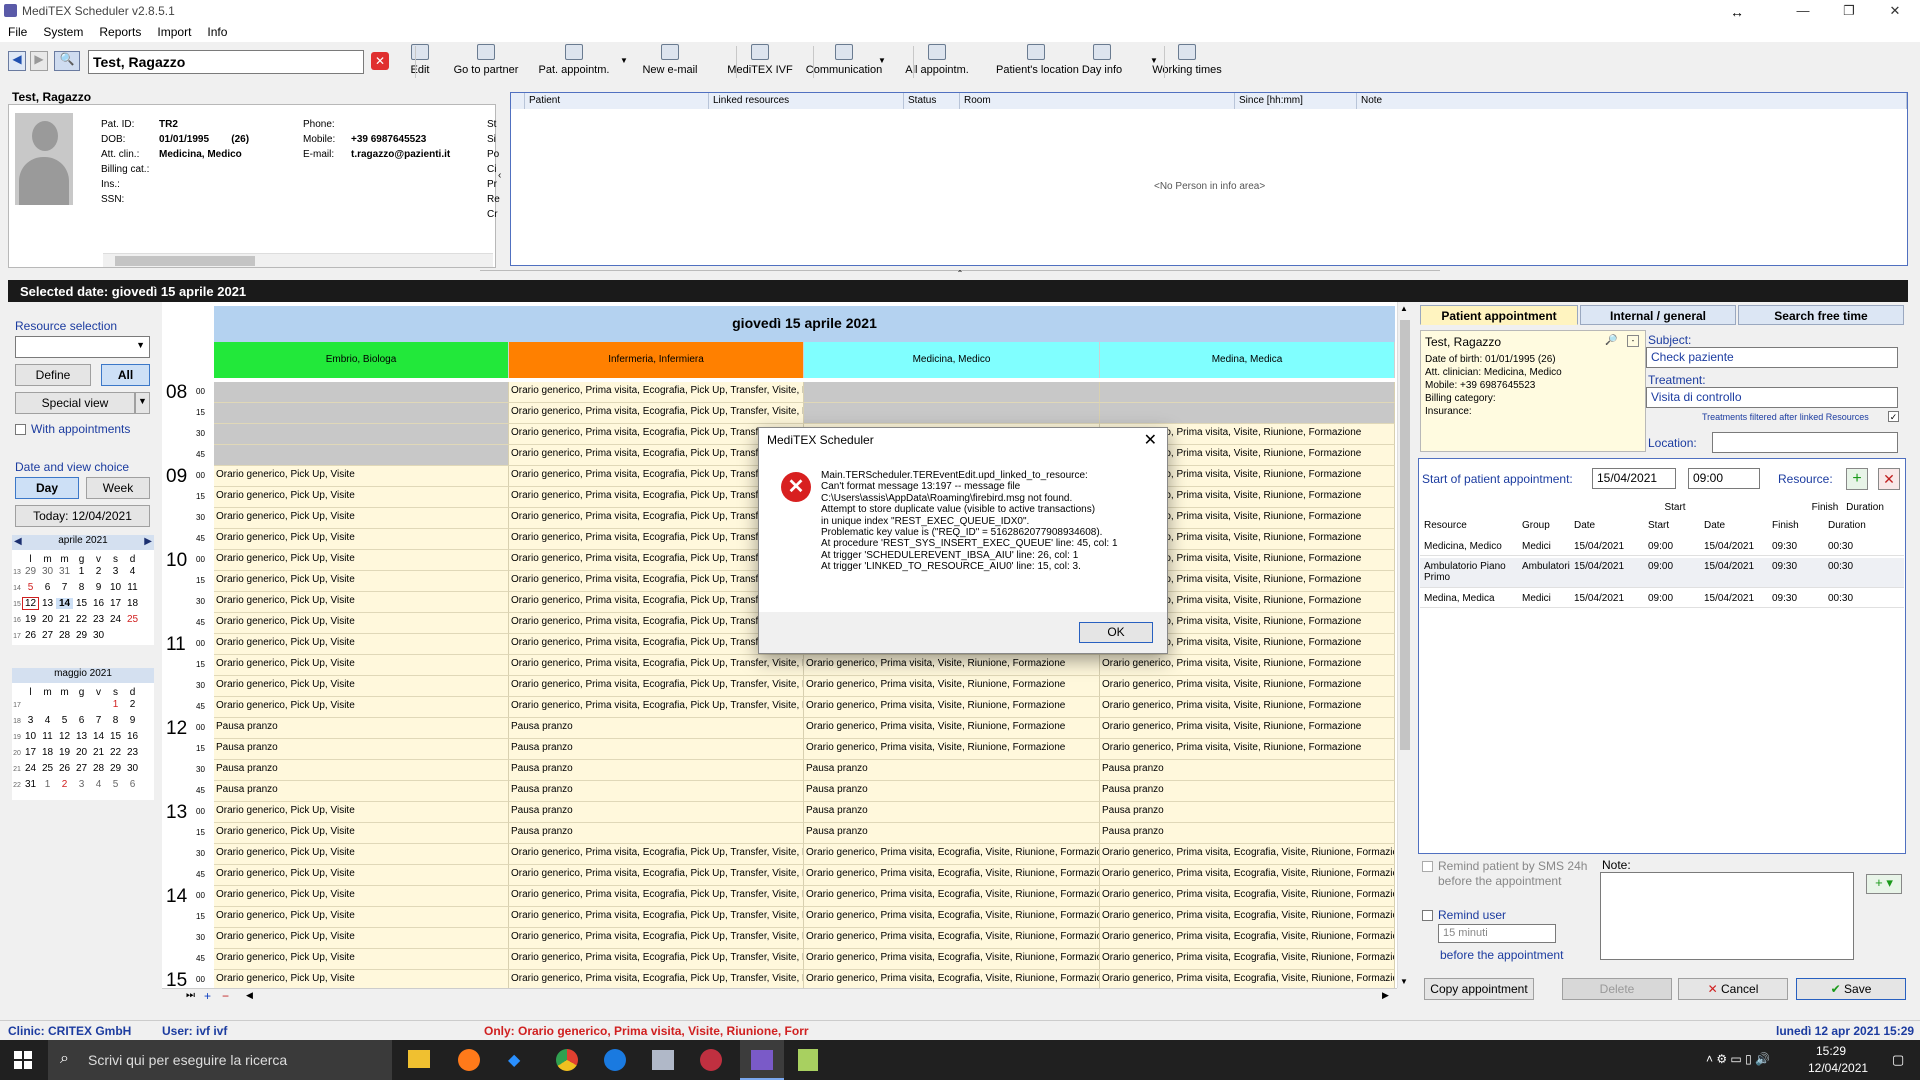  What do you see at coordinates (17, 30) in the screenshot?
I see `menu-file: File` at bounding box center [17, 30].